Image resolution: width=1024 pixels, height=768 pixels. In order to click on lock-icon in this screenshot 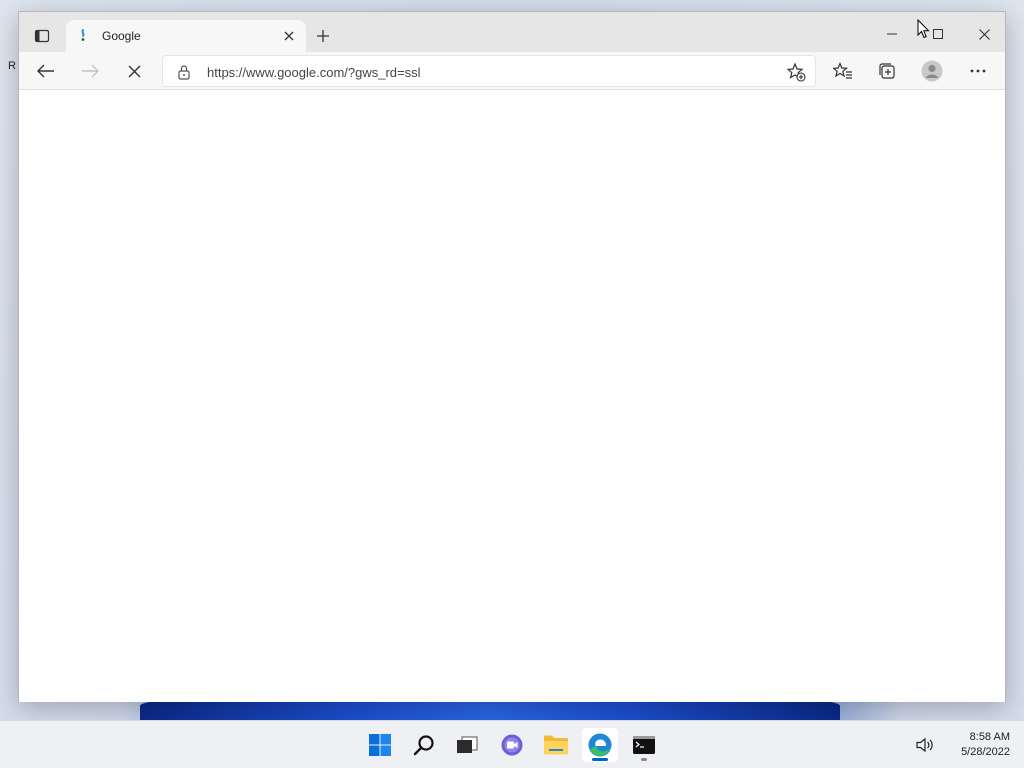, I will do `click(184, 72)`.